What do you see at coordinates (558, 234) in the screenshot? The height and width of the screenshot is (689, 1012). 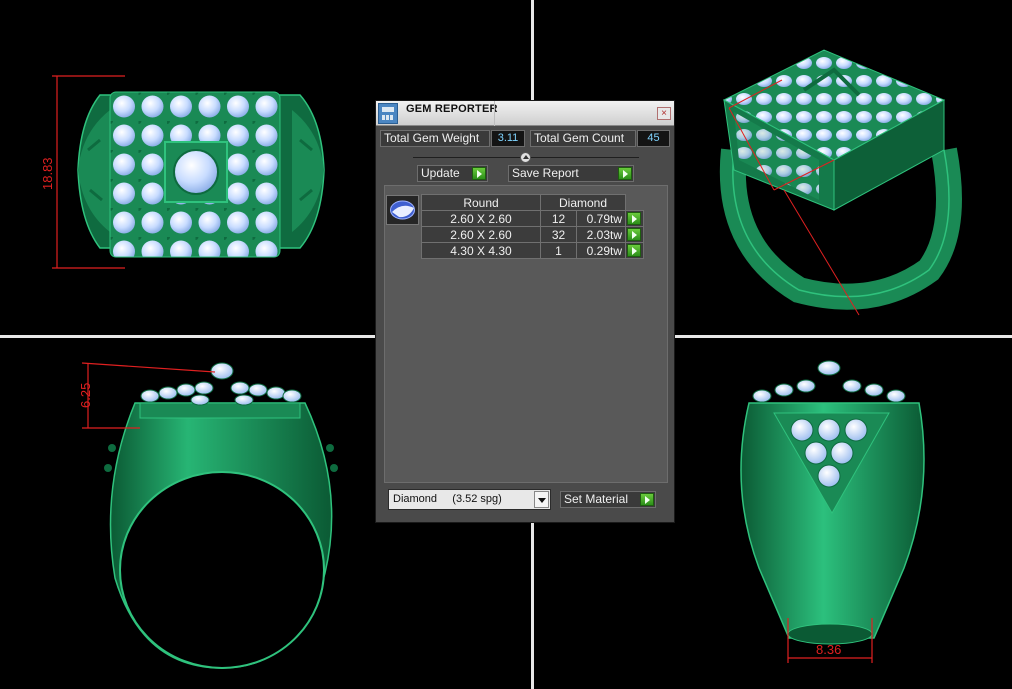 I see `gem-count-cell: 32` at bounding box center [558, 234].